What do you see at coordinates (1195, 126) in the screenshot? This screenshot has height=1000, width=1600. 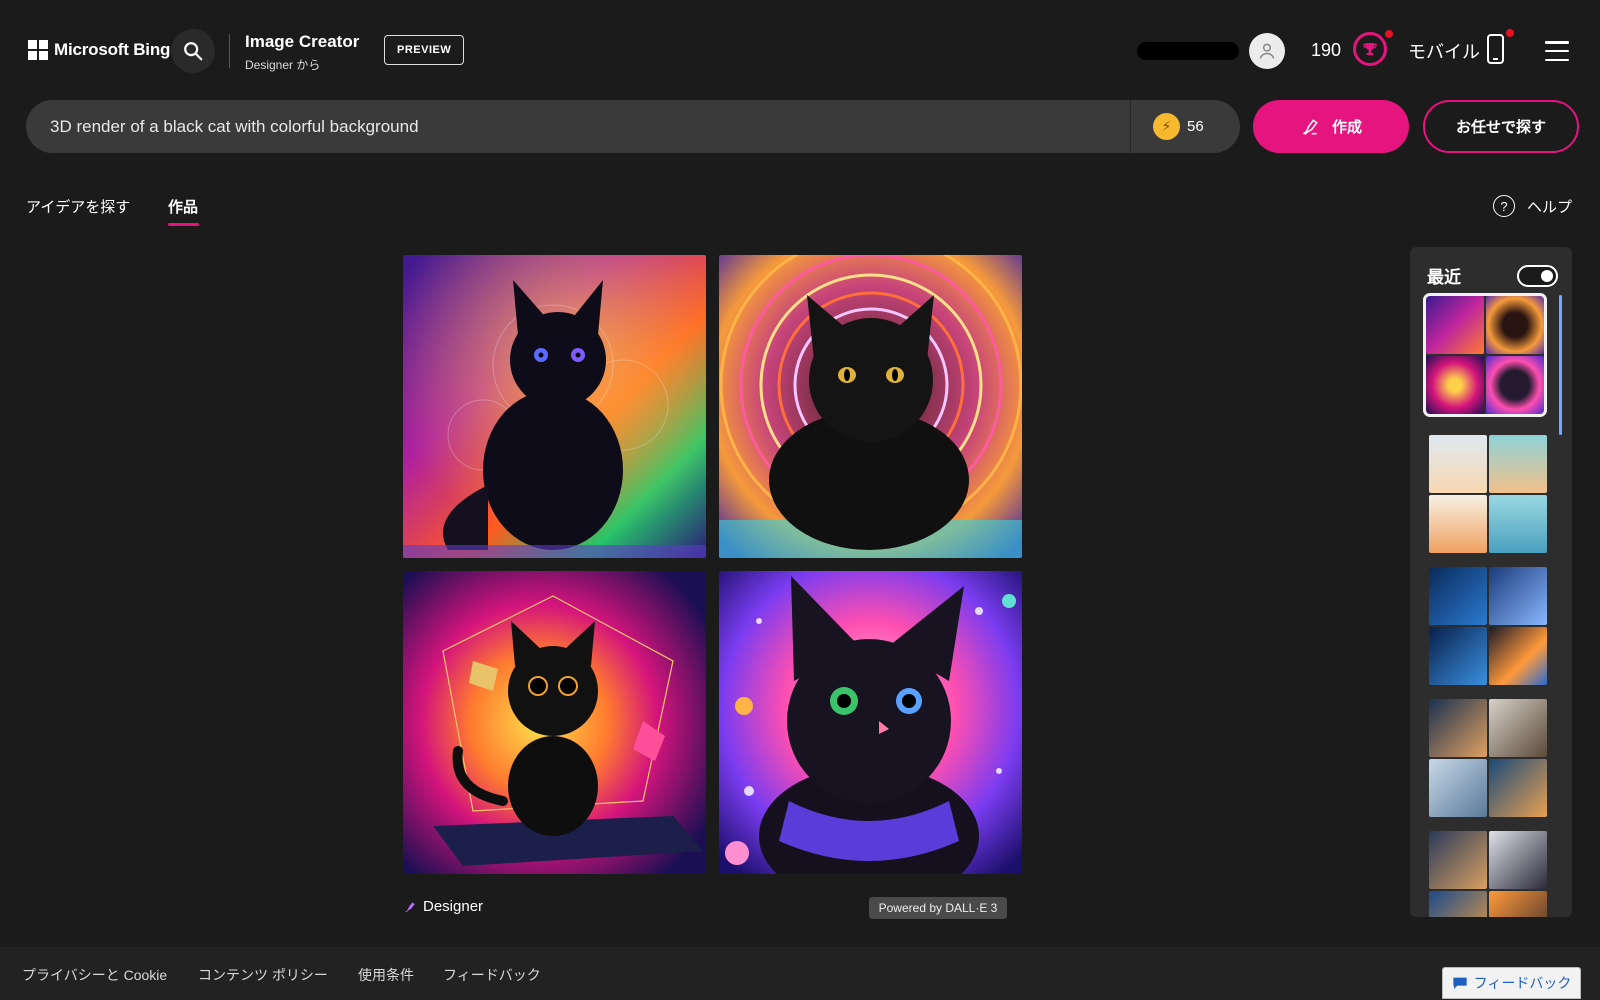 I see `boost-count: 56` at bounding box center [1195, 126].